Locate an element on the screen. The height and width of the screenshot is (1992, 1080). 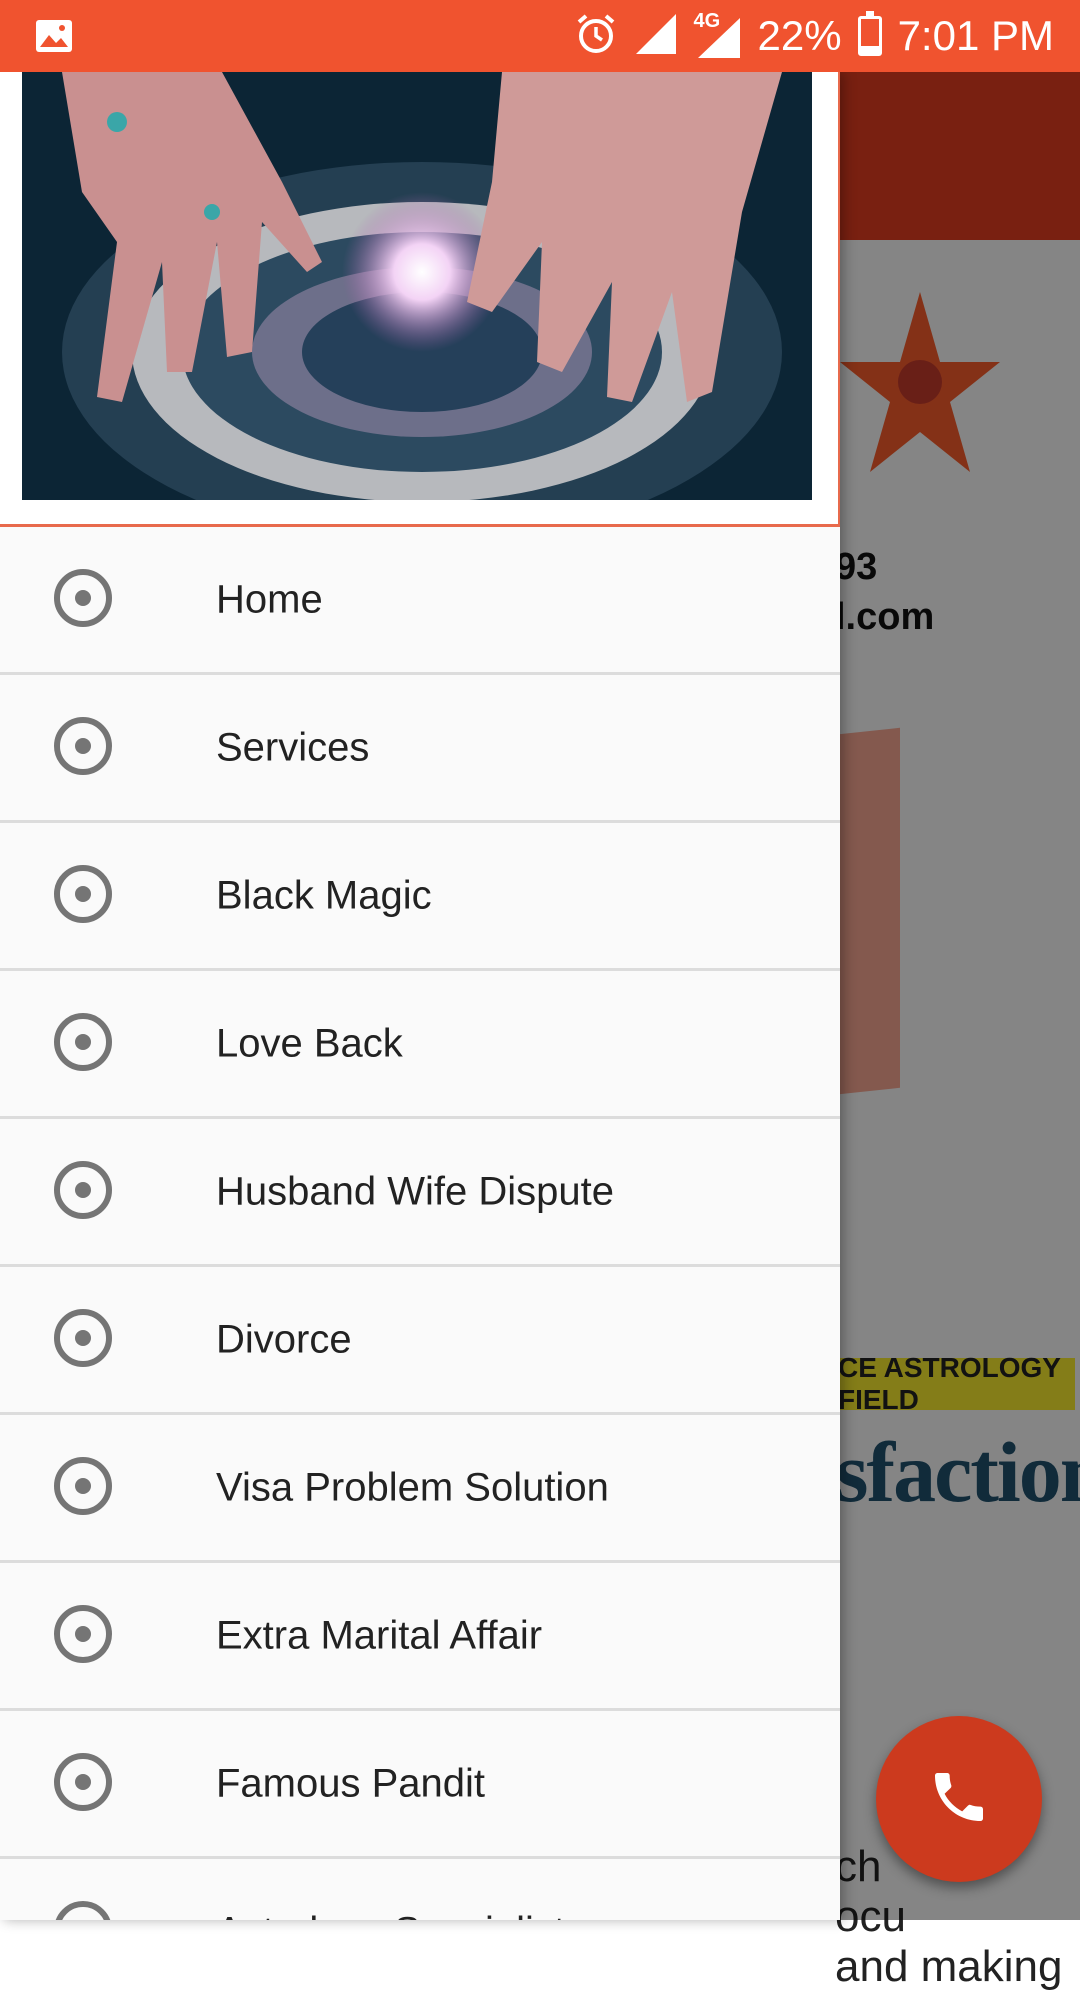
menu-item-husband-wife-dispute: Husband Wife Dispute is located at coordinates (420, 1193).